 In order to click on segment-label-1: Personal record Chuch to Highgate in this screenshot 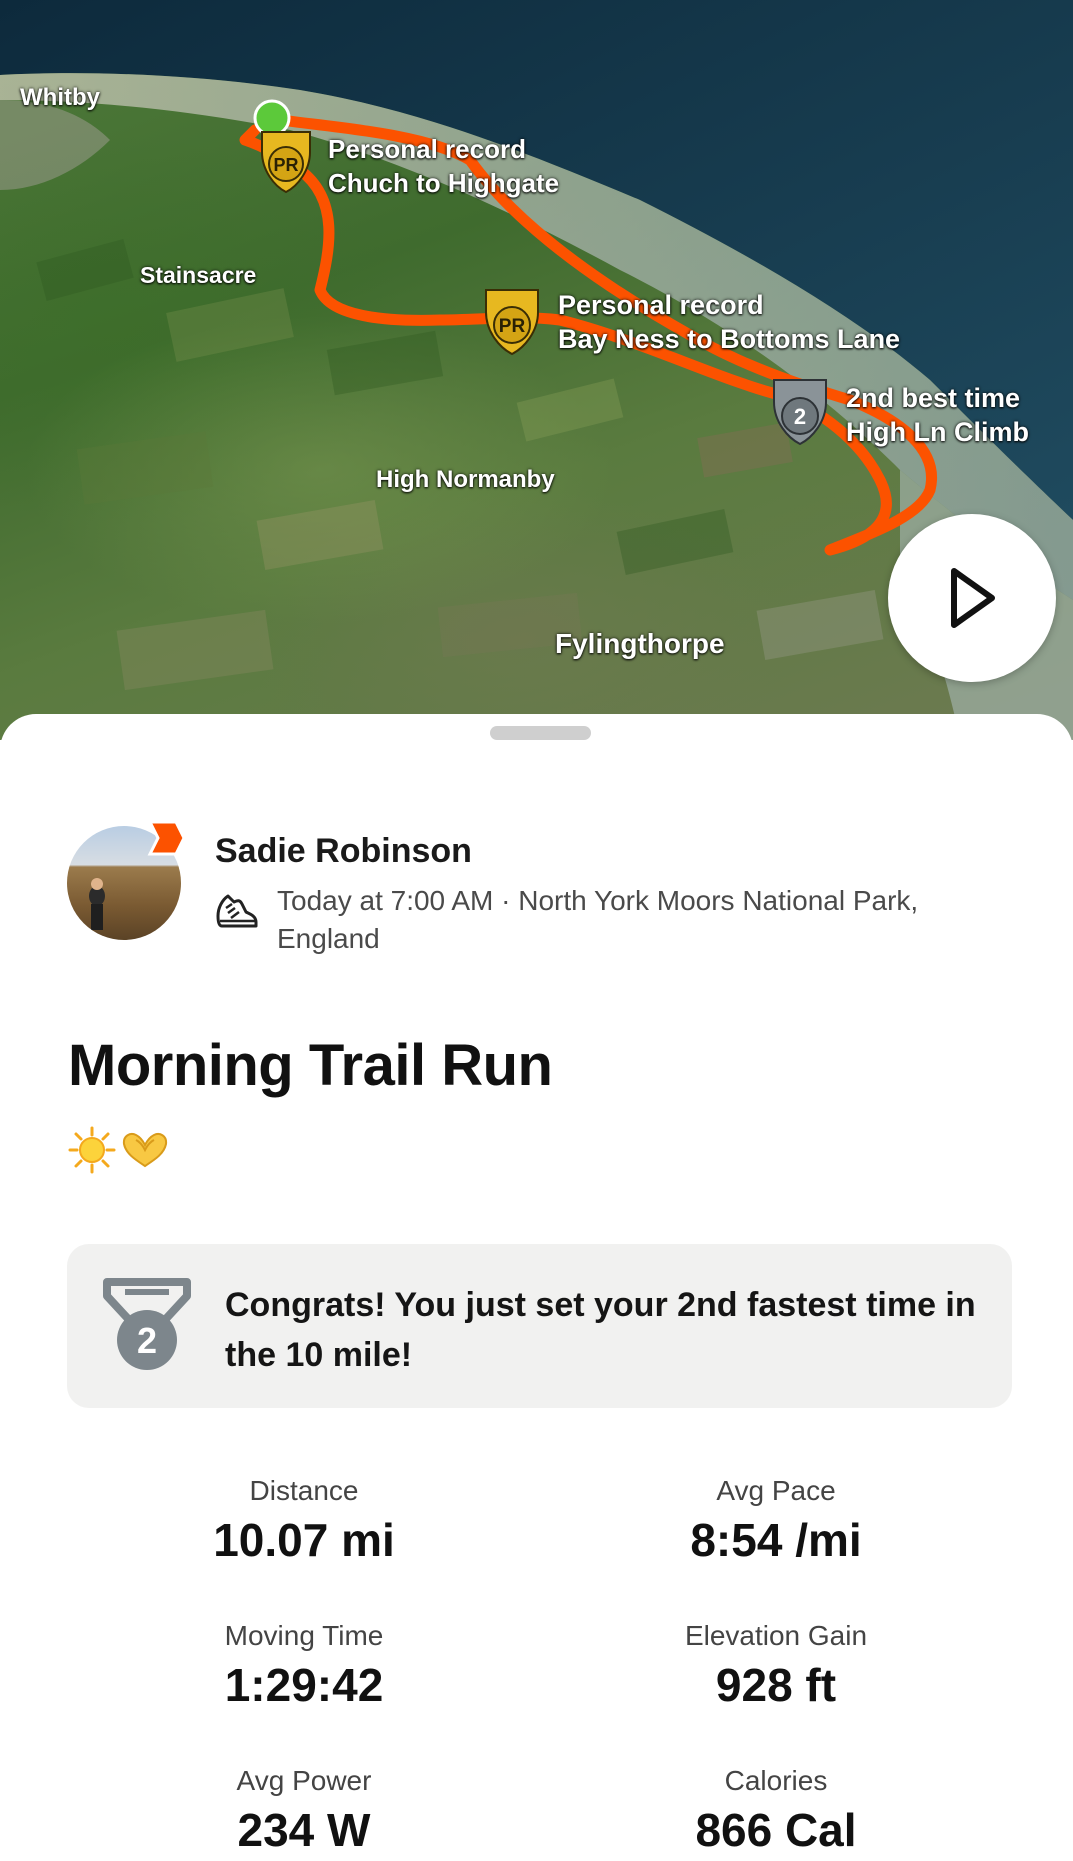, I will do `click(443, 166)`.